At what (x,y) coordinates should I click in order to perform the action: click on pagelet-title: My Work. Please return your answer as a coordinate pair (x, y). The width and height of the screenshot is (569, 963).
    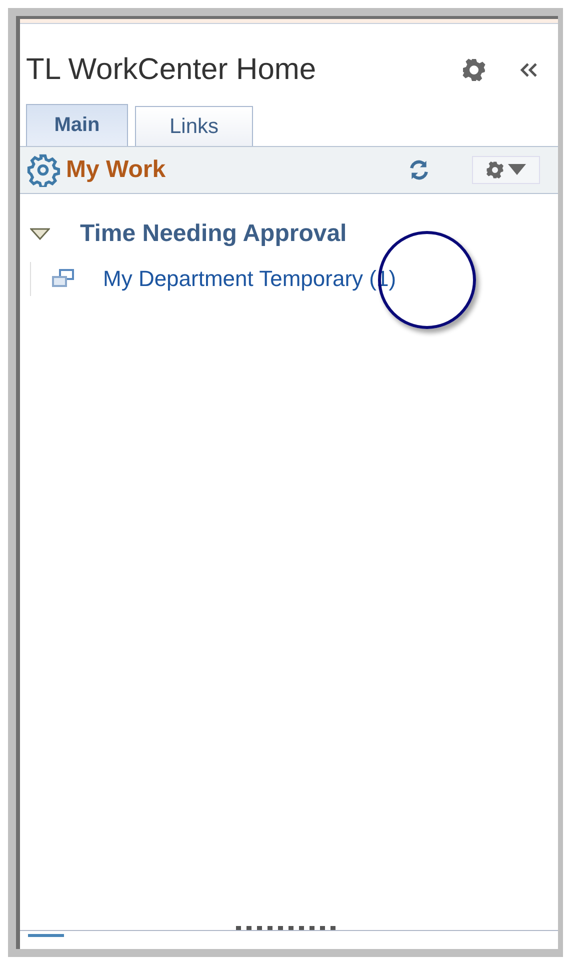
    Looking at the image, I should click on (116, 170).